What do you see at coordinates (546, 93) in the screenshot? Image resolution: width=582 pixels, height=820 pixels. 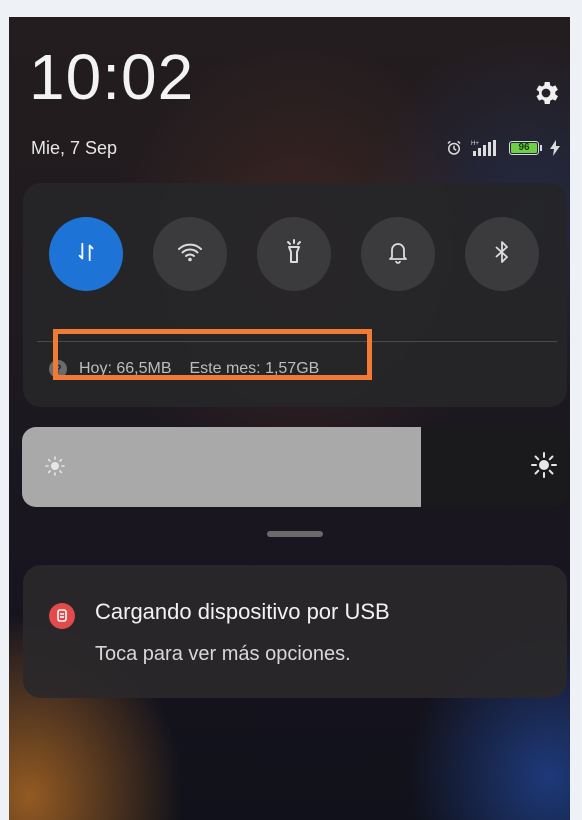 I see `gear-icon` at bounding box center [546, 93].